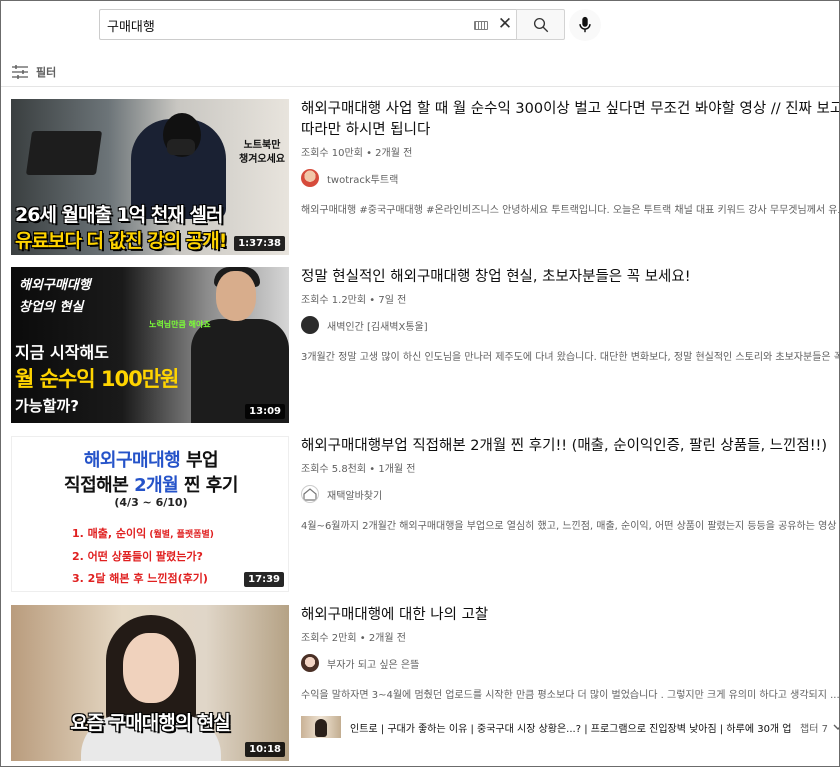  Describe the element at coordinates (373, 663) in the screenshot. I see `channel-name: 부자가 되고 싶은 은뜰` at that location.